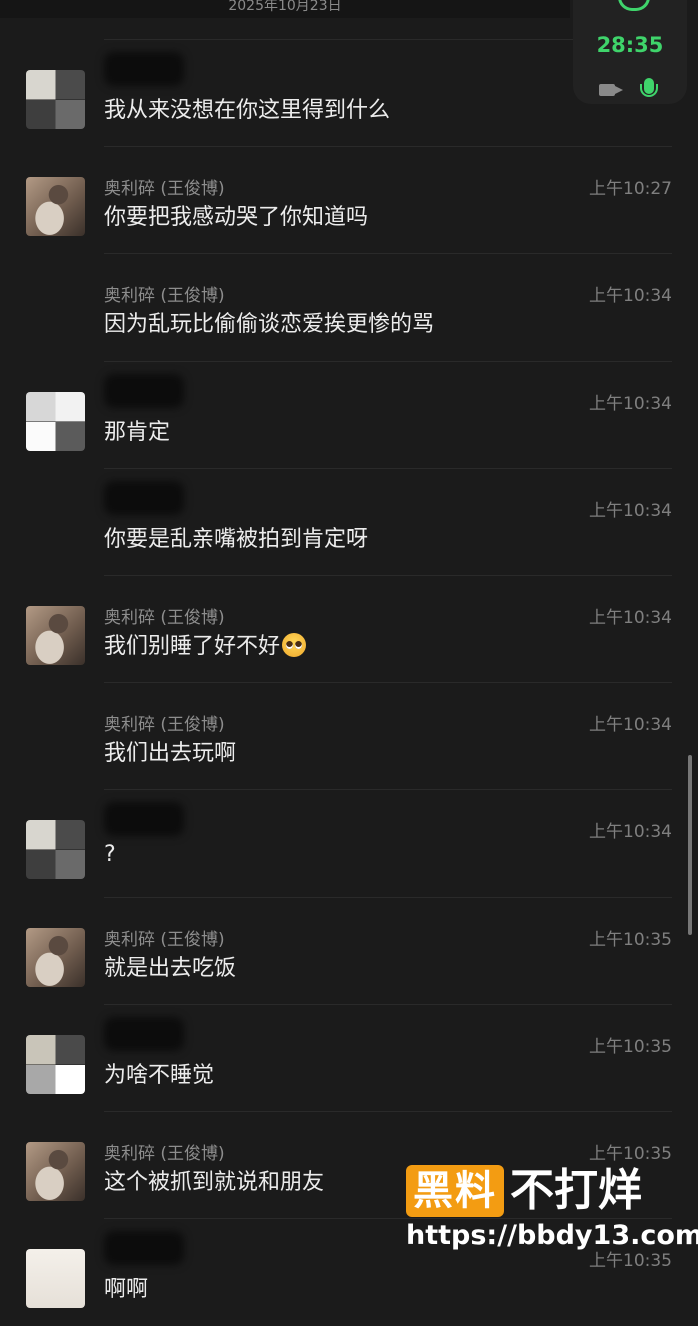 The width and height of the screenshot is (698, 1326). I want to click on message-text-content: 你要把我感动哭了你知道吗, so click(236, 217).